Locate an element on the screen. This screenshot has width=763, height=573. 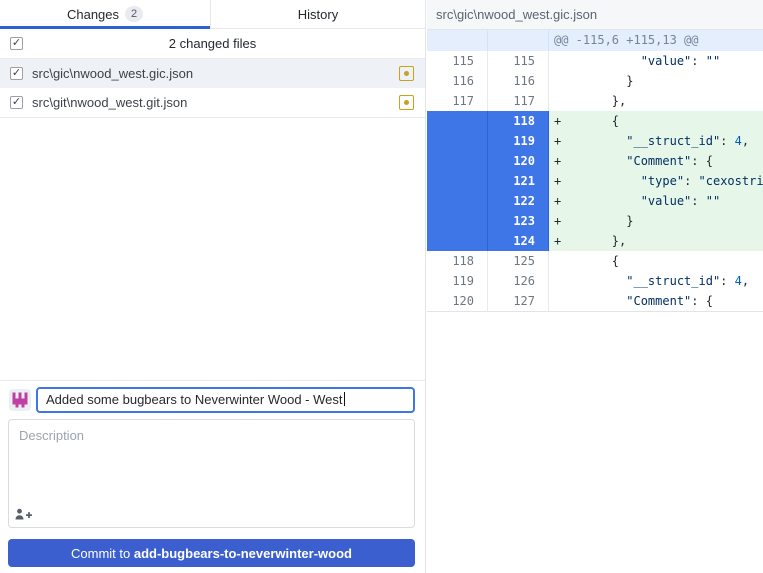
diff-new-line-number: 117 is located at coordinates (518, 101).